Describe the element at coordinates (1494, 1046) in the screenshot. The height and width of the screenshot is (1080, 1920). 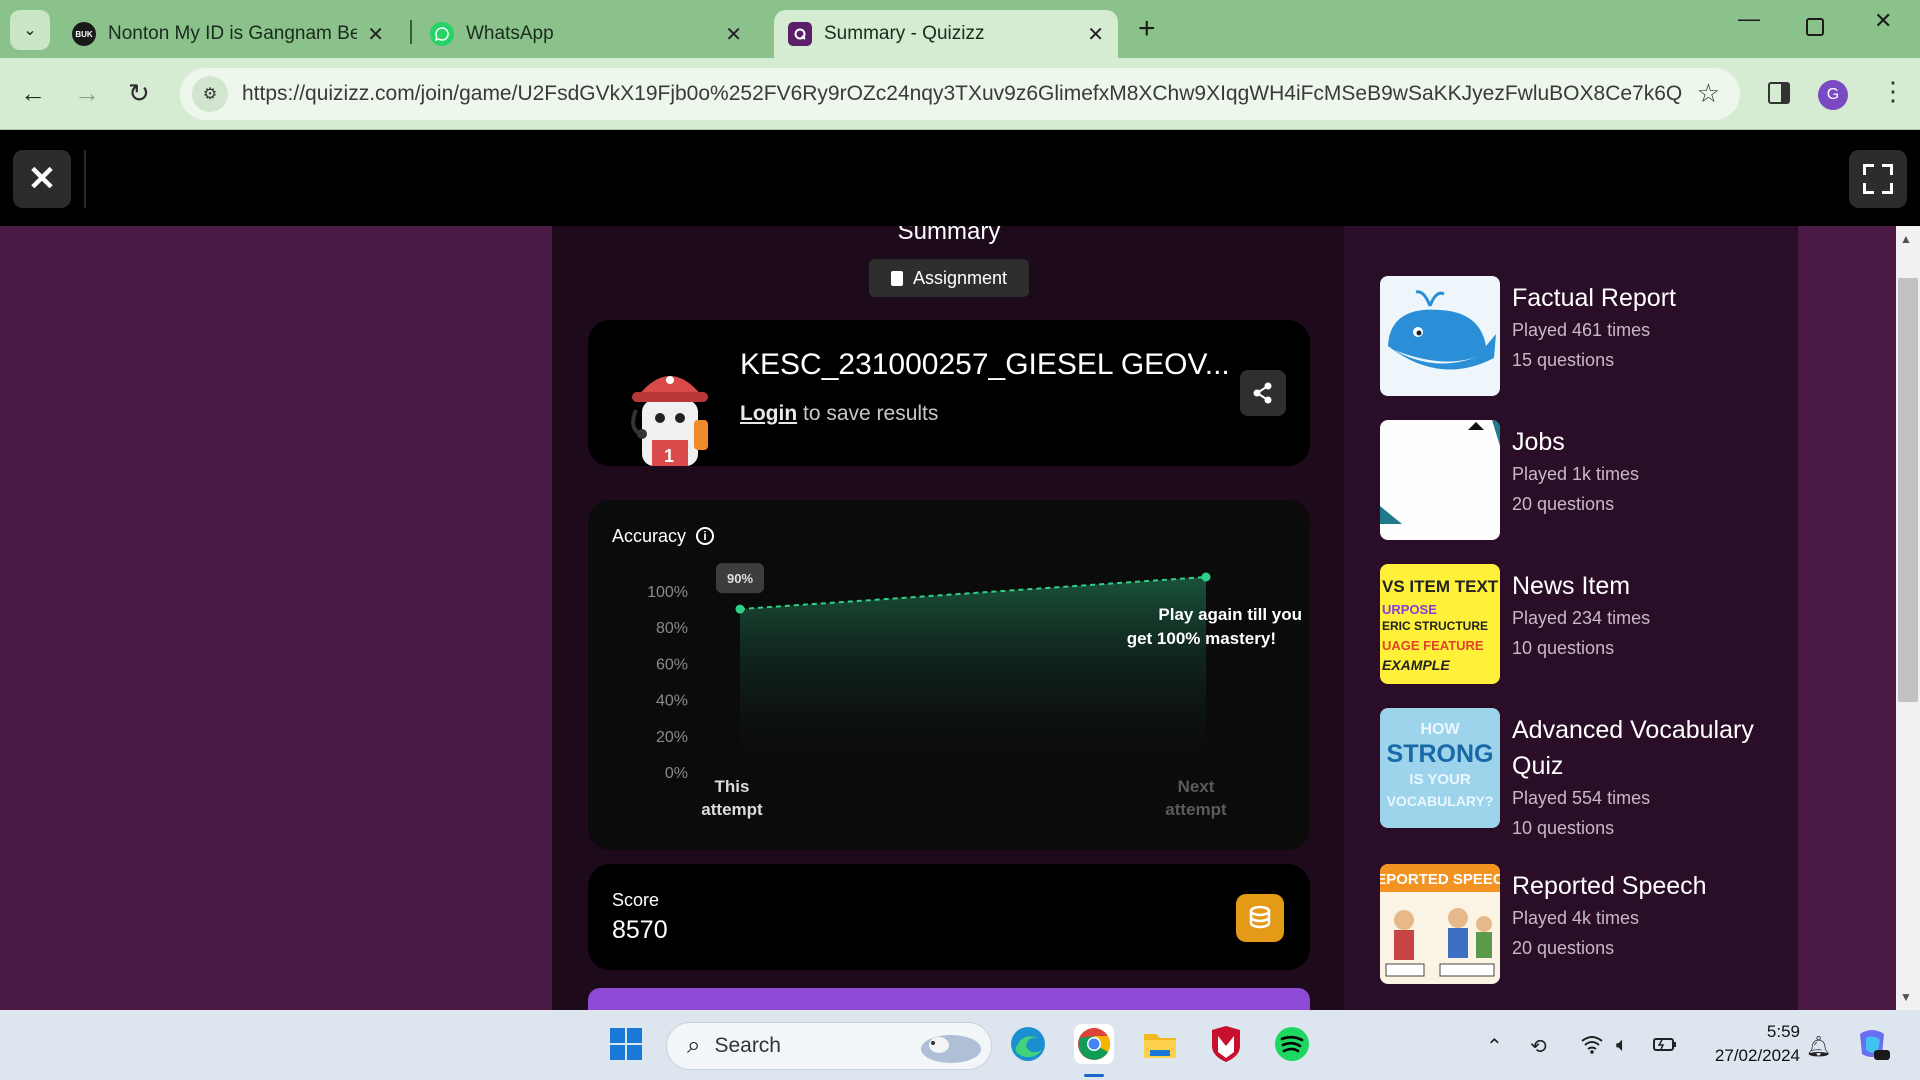
I see `tray-overflow-icon: ⌃` at that location.